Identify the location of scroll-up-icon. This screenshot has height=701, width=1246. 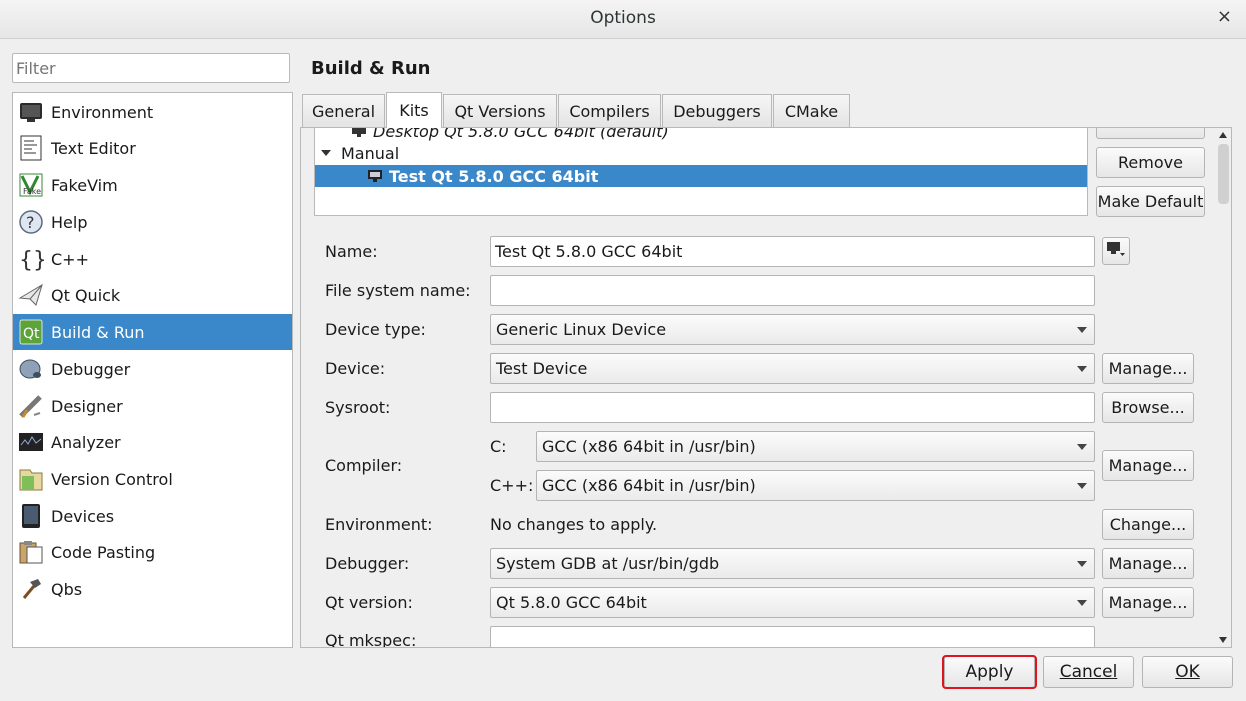
(1223, 135).